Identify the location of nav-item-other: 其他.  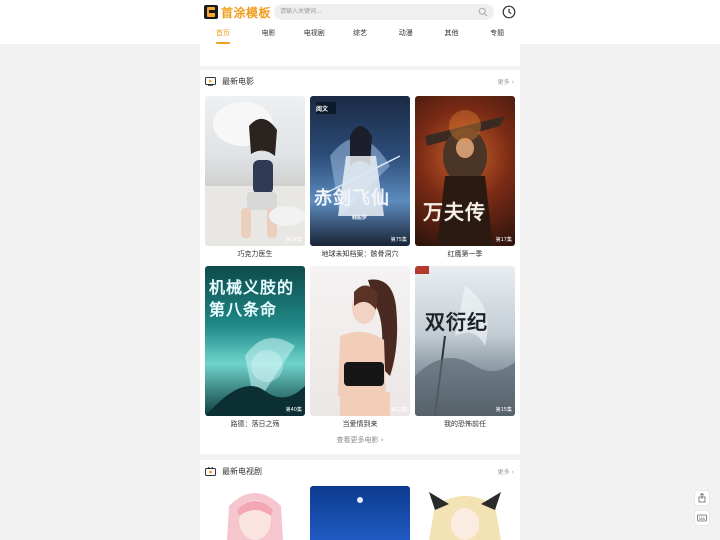
(452, 35).